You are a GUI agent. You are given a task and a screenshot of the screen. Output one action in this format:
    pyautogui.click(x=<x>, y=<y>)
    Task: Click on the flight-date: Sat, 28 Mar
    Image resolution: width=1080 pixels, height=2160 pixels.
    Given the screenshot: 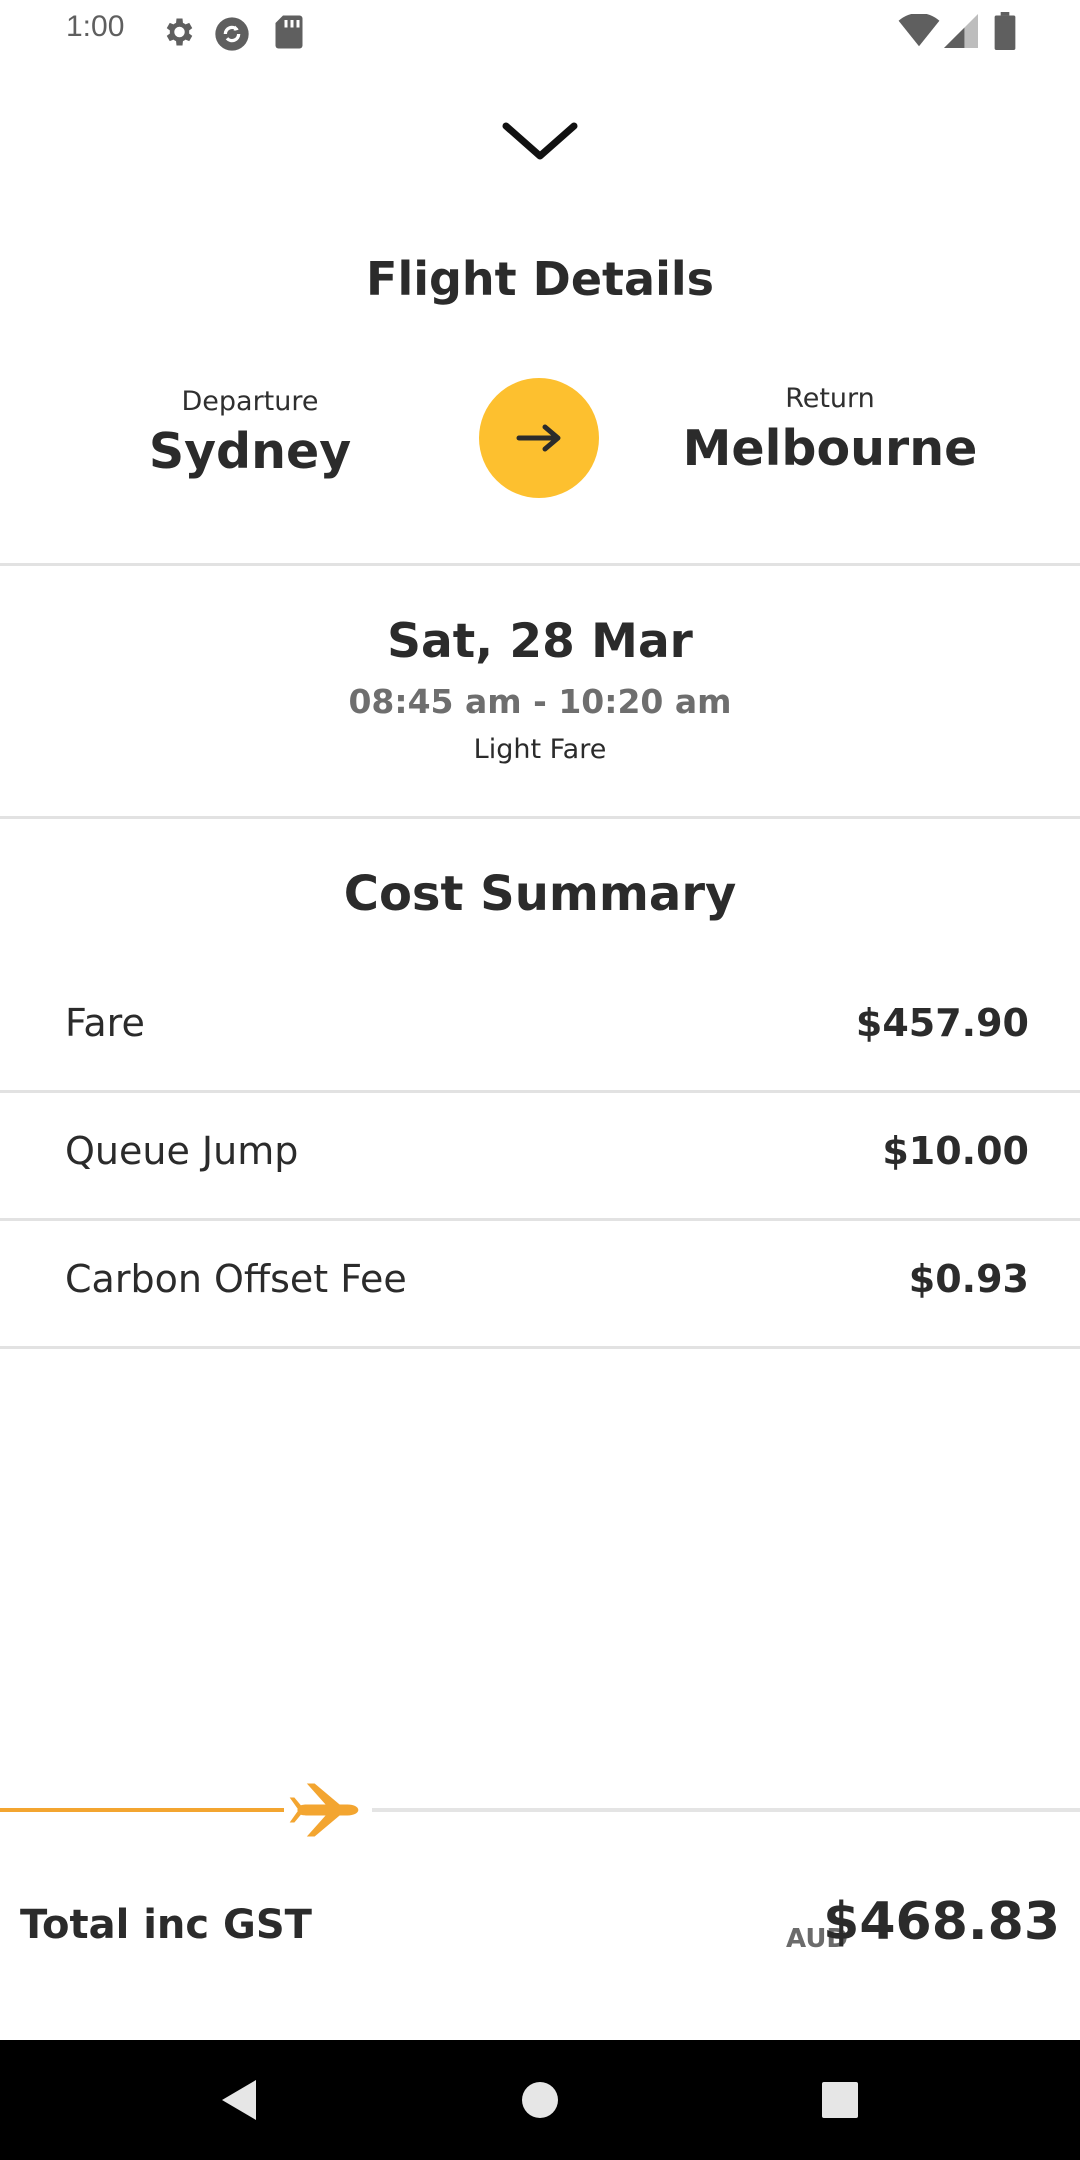 What is the action you would take?
    pyautogui.click(x=540, y=641)
    